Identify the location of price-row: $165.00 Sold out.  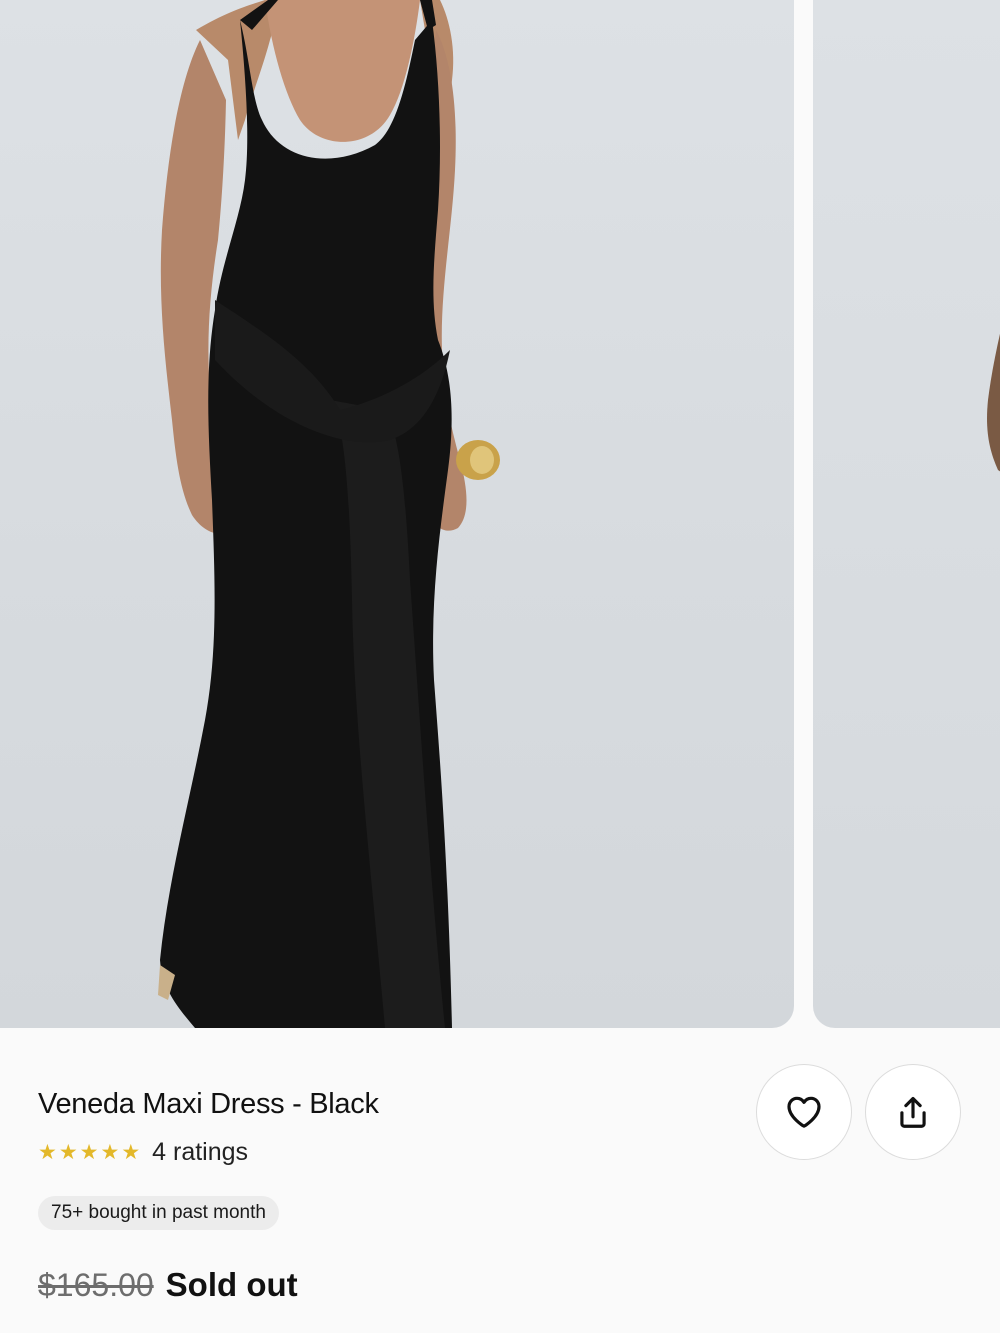
(168, 1285).